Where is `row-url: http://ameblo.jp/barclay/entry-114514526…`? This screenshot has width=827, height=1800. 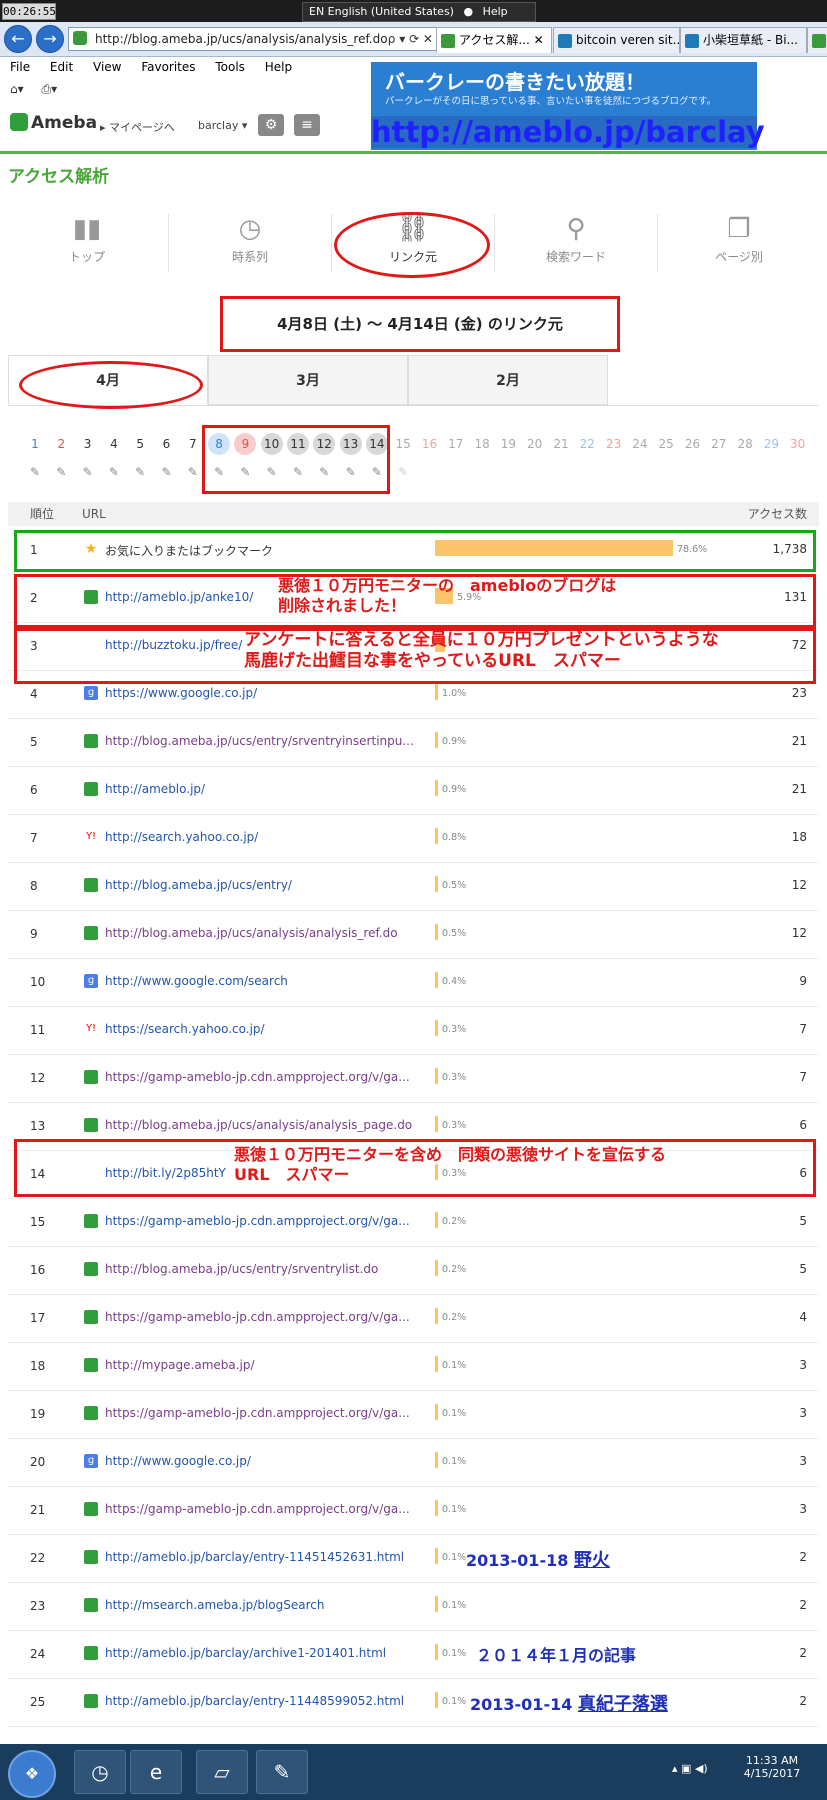
row-url: http://ameblo.jp/barclay/entry-114514526… is located at coordinates (261, 1557).